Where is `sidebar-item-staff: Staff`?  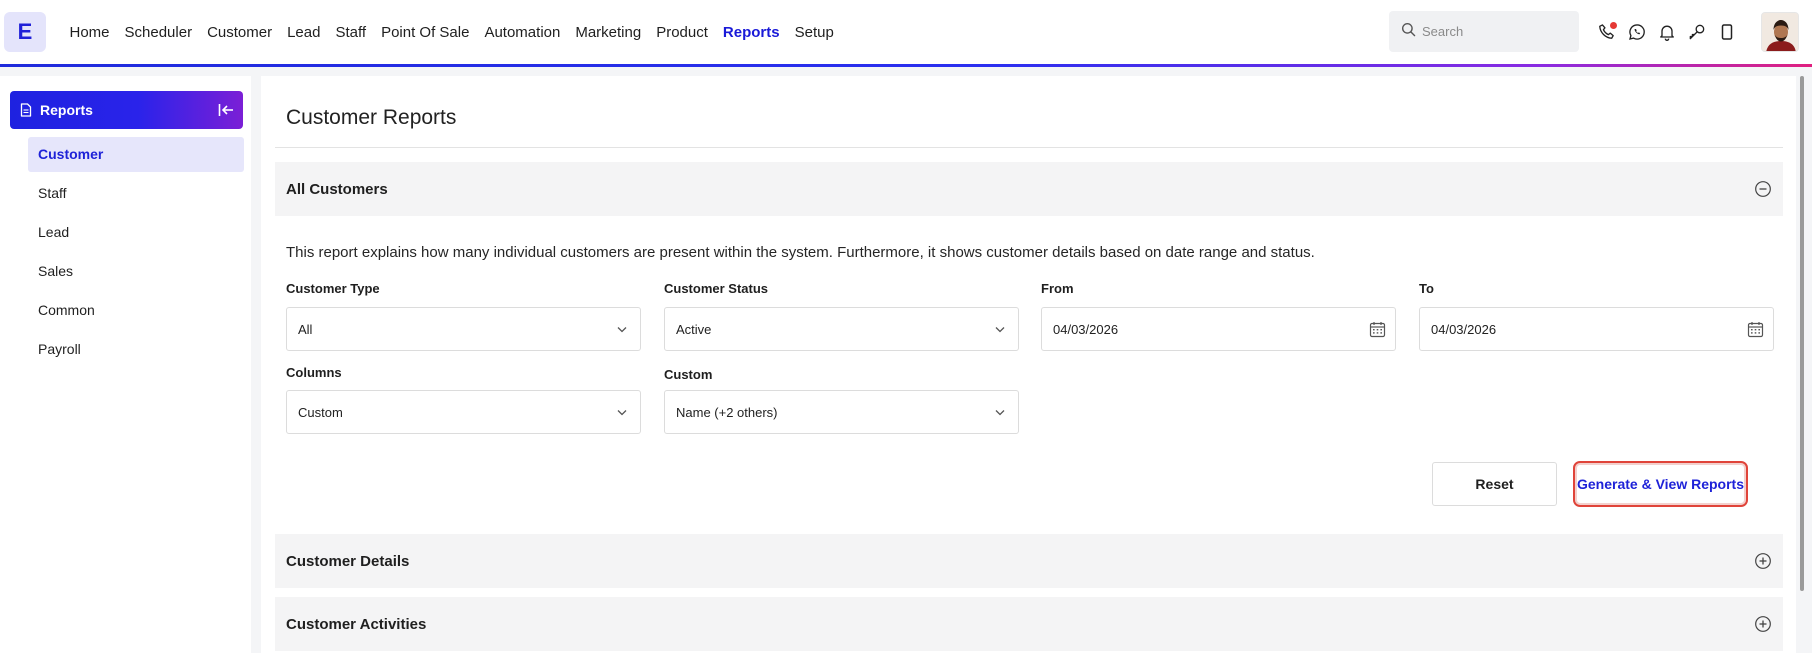 sidebar-item-staff: Staff is located at coordinates (136, 193).